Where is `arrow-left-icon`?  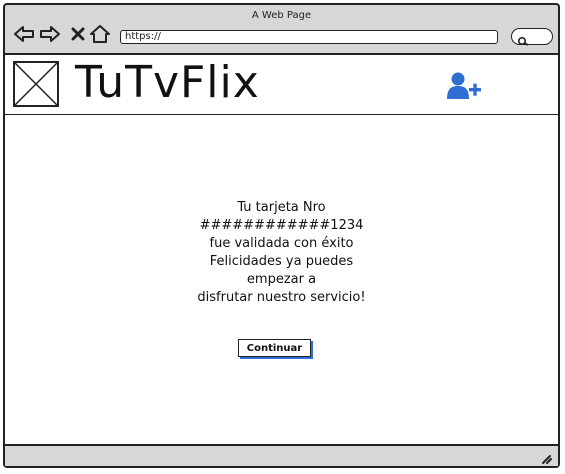 arrow-left-icon is located at coordinates (24, 34).